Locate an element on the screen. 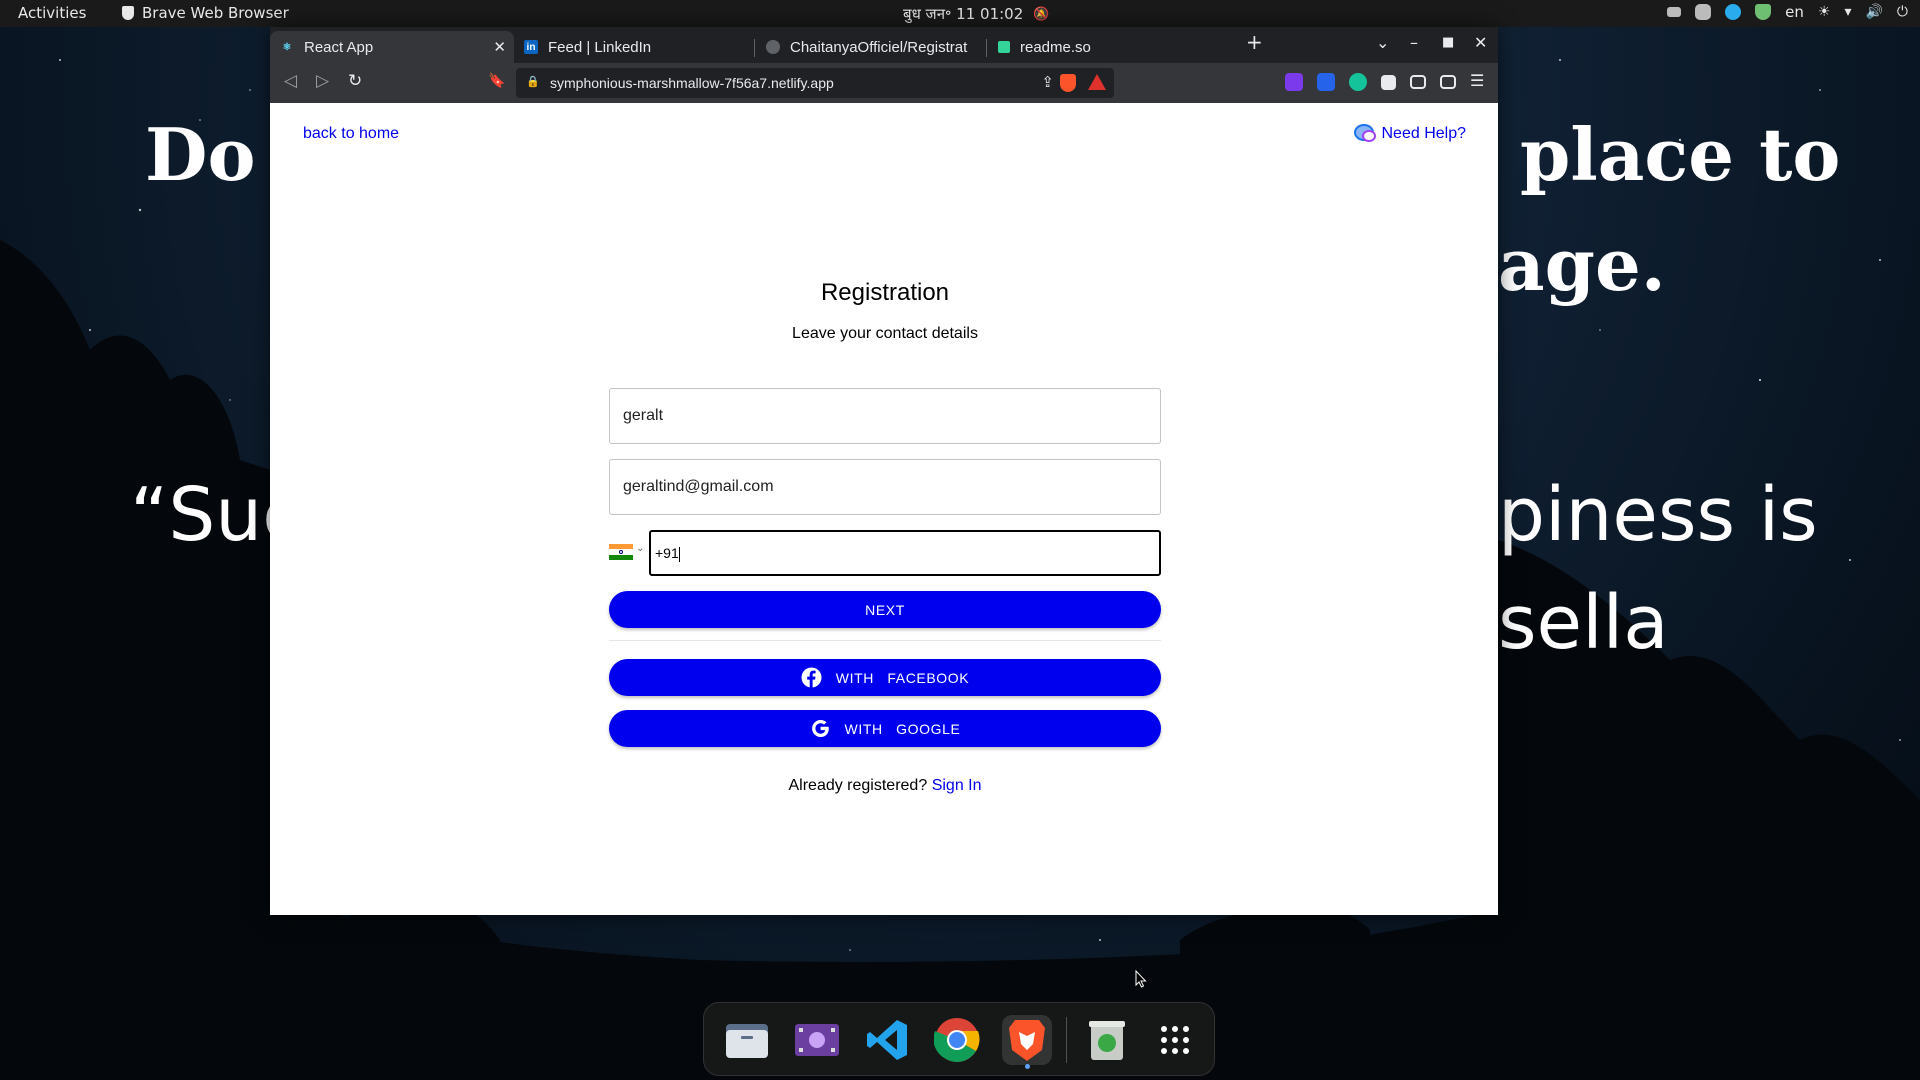 This screenshot has height=1080, width=1920. google-button-label: WITH GOOGLE is located at coordinates (902, 728).